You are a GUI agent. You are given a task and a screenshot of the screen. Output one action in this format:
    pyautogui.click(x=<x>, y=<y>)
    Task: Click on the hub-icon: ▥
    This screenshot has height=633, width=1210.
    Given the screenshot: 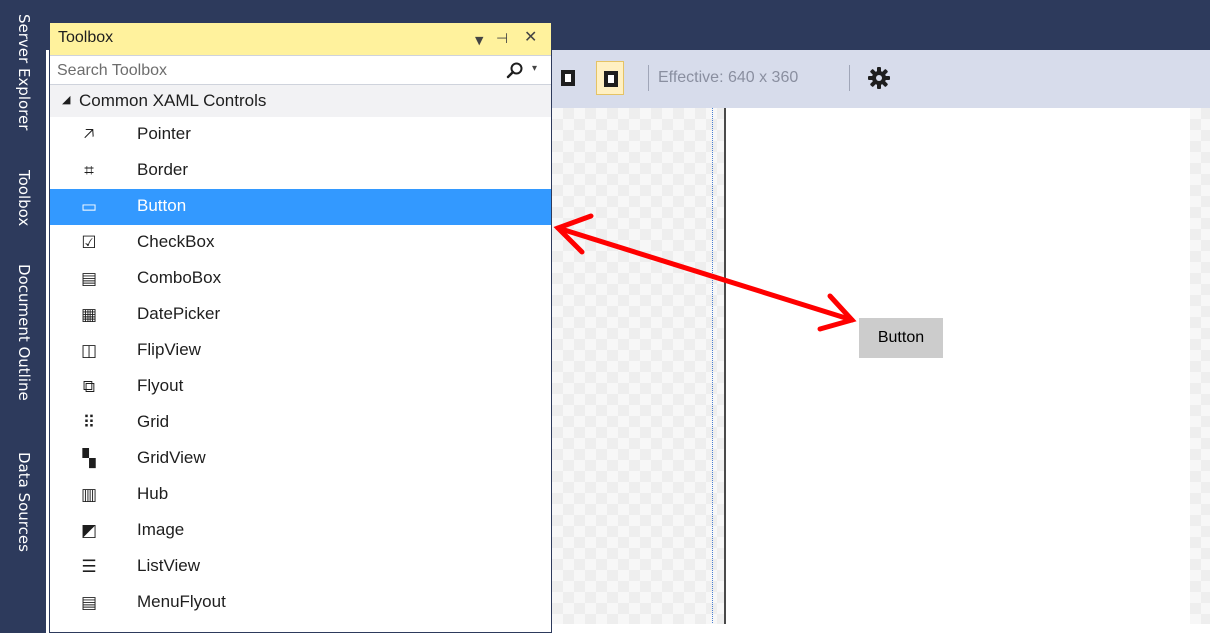 What is the action you would take?
    pyautogui.click(x=89, y=495)
    